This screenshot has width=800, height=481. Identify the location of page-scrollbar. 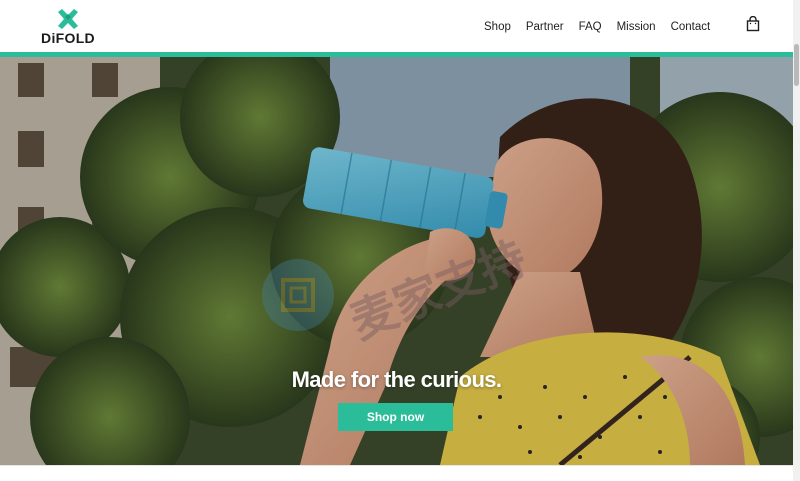
(796, 240).